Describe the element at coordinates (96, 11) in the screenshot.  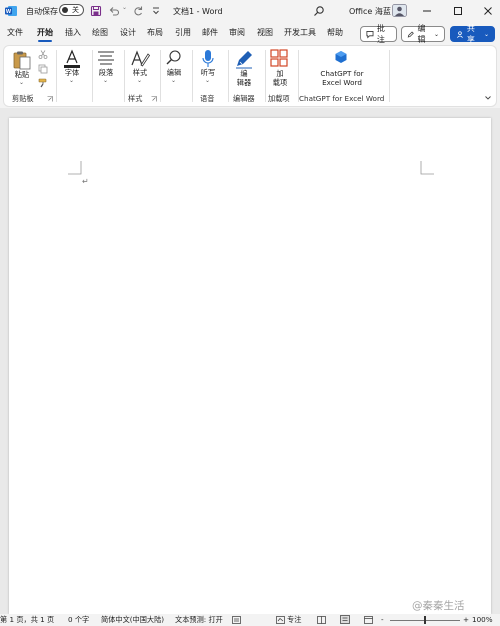
I see `save-icon` at that location.